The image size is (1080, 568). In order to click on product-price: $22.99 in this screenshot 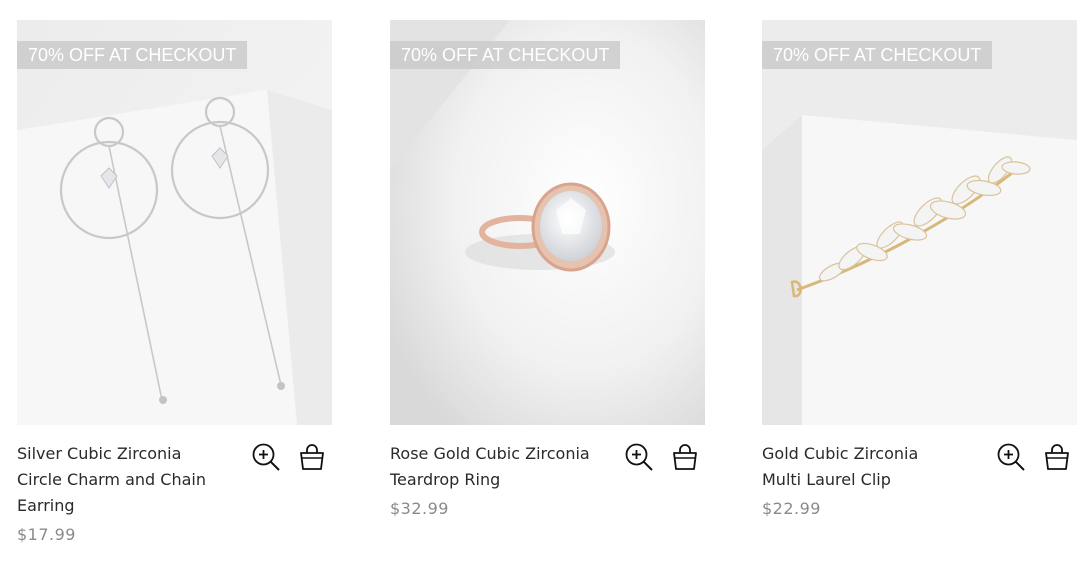, I will do `click(791, 508)`.